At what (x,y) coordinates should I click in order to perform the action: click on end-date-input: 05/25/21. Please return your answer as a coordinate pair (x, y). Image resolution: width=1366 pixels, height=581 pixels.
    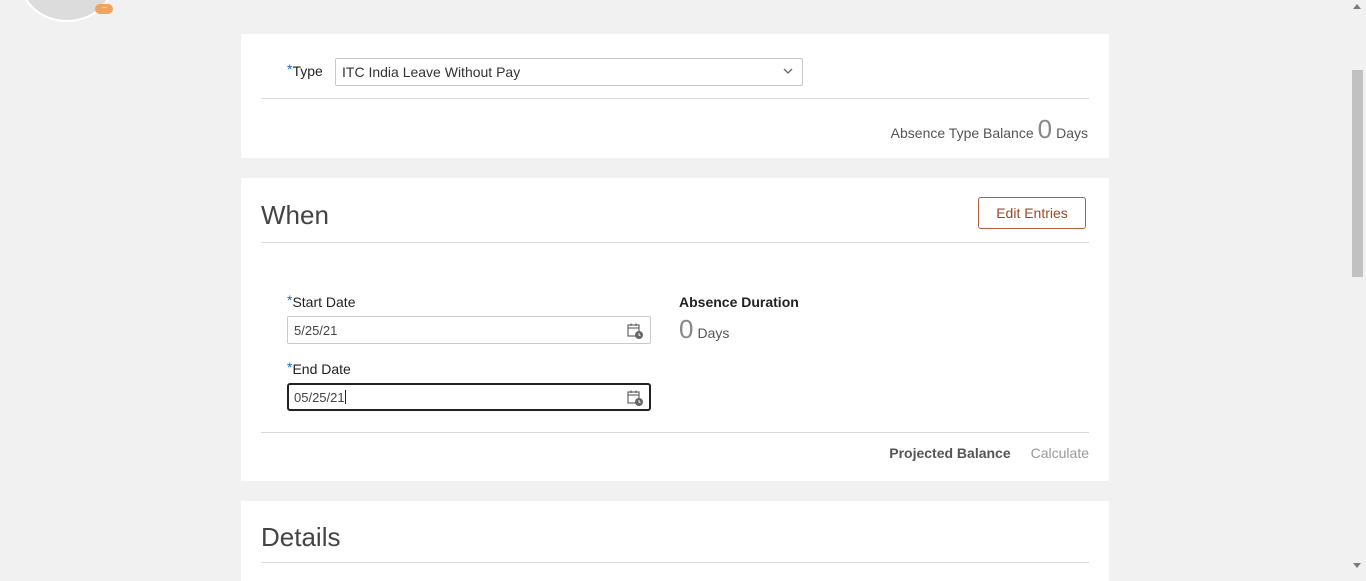
    Looking at the image, I should click on (469, 397).